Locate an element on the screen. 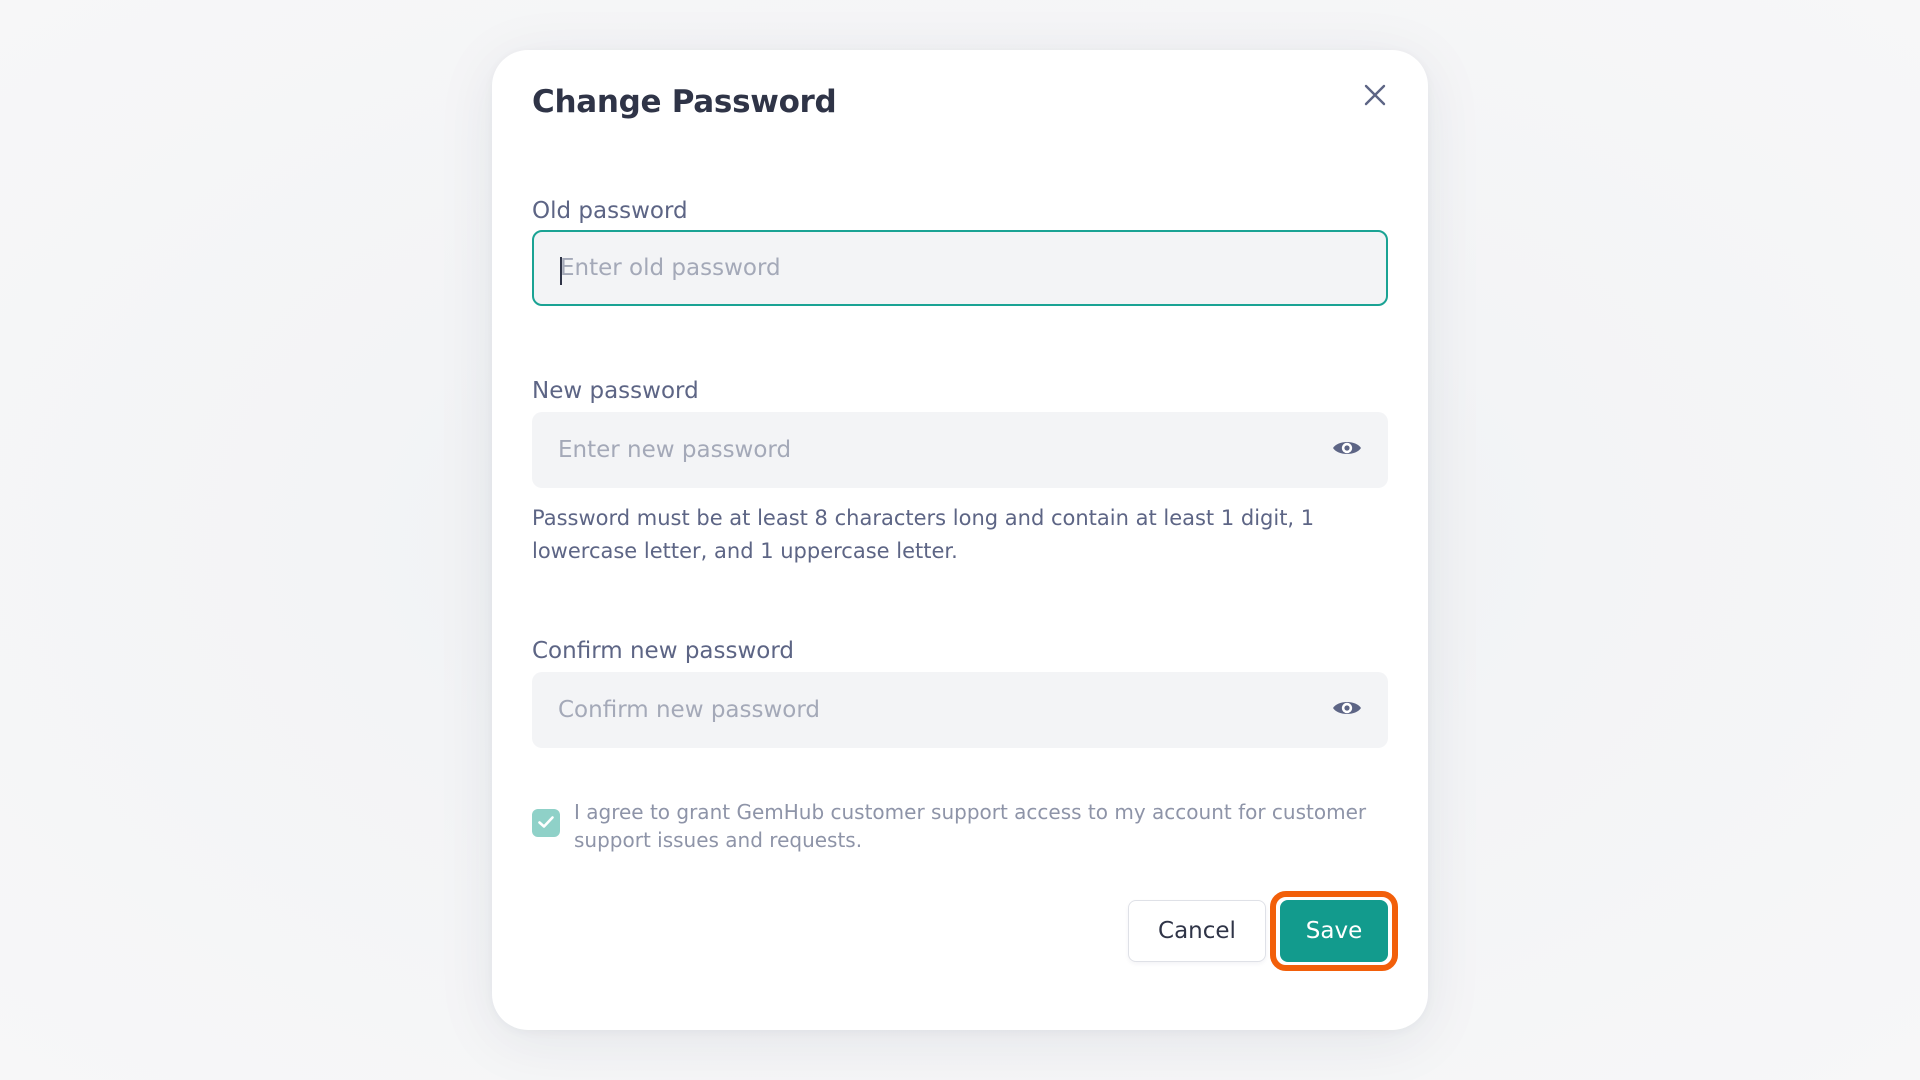 The image size is (1920, 1080). old-password-label: Old password is located at coordinates (610, 211).